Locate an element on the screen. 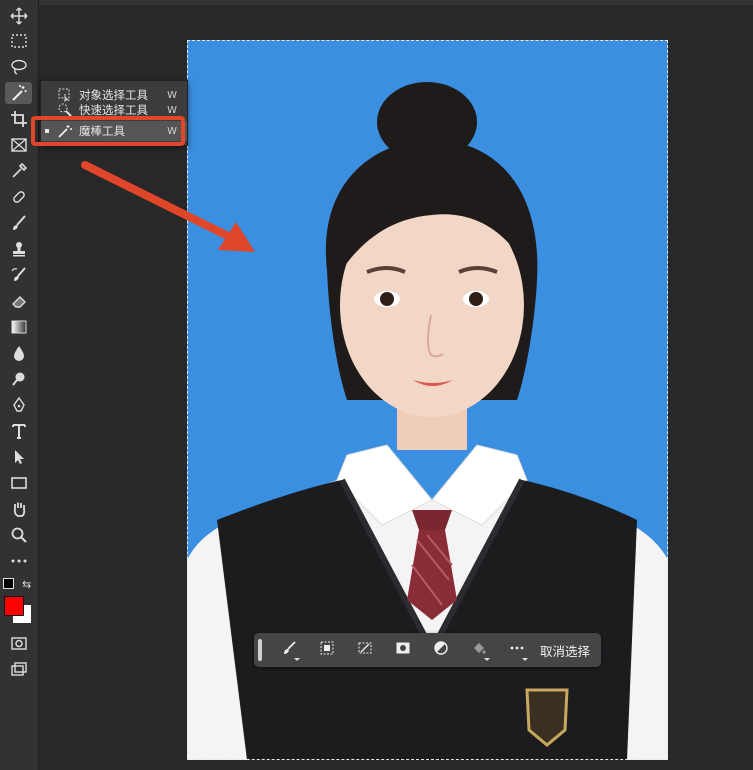 This screenshot has height=770, width=753. invert-selection-button is located at coordinates (365, 650).